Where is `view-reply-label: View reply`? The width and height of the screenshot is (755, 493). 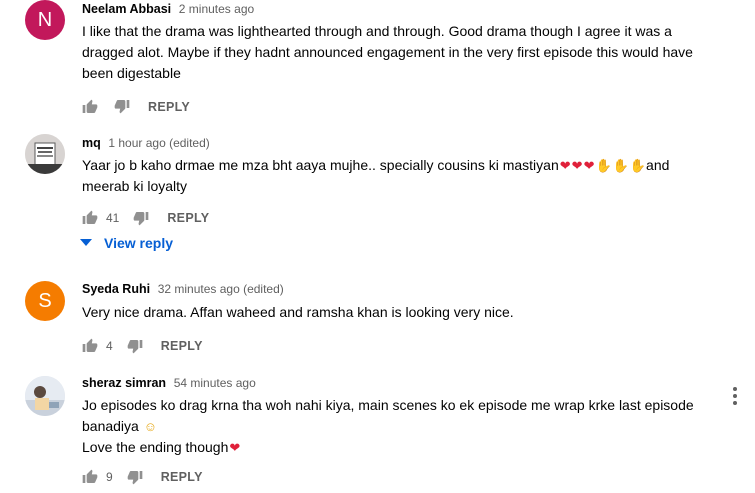
view-reply-label: View reply is located at coordinates (139, 243).